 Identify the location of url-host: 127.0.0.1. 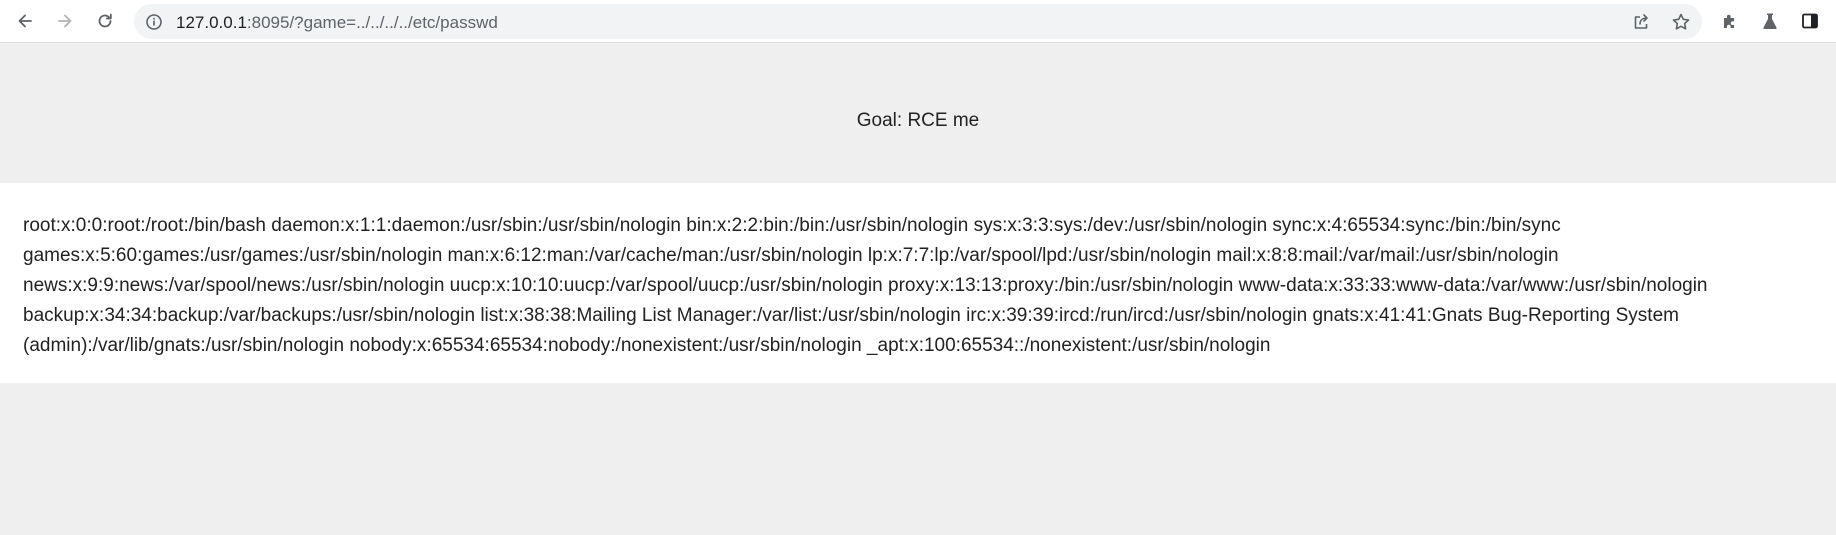
(211, 22).